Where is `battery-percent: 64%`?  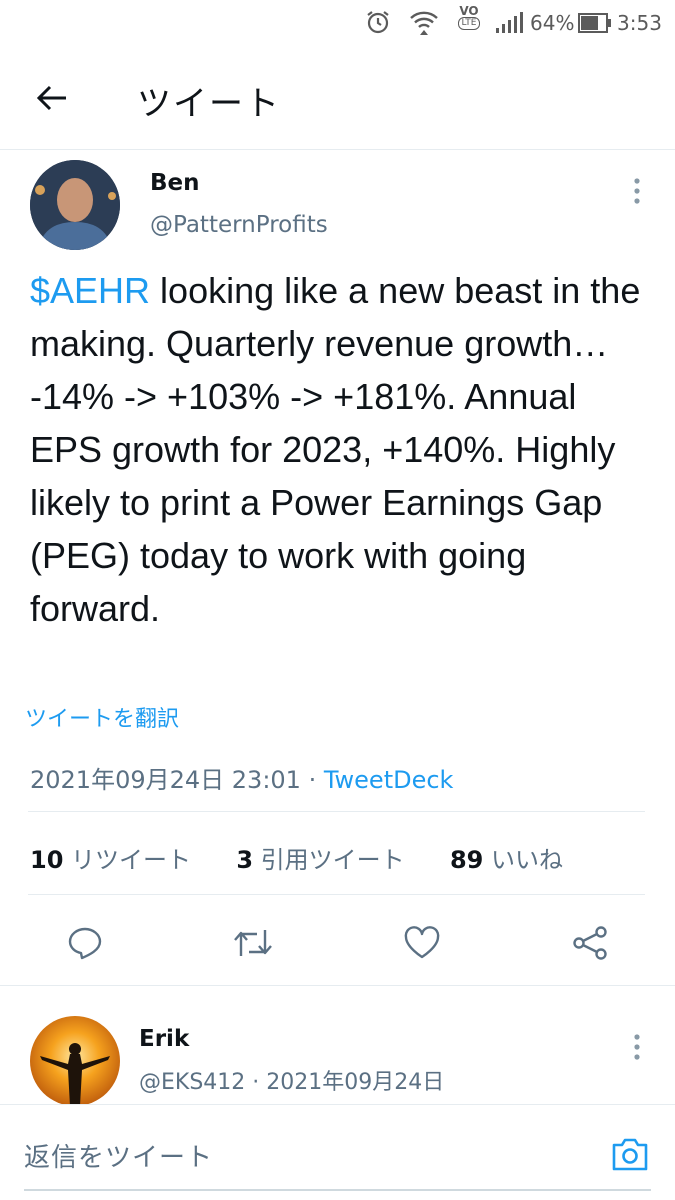
battery-percent: 64% is located at coordinates (552, 23).